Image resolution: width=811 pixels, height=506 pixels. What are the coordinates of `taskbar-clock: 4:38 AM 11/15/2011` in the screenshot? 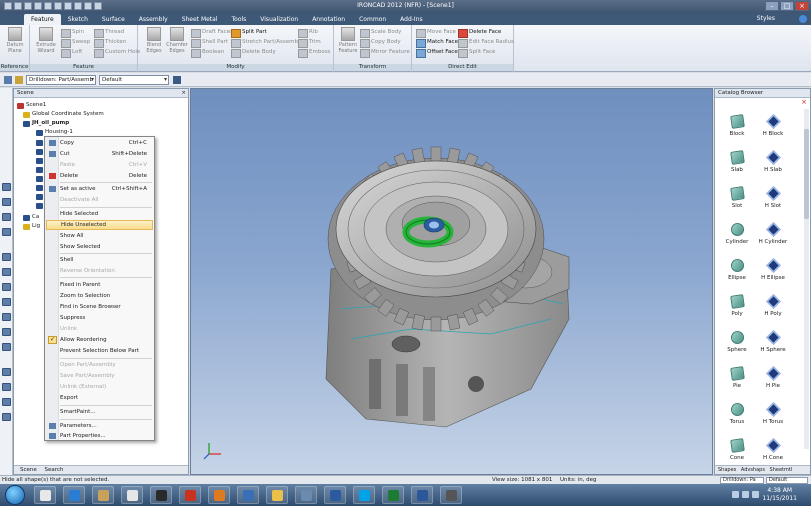 It's located at (779, 495).